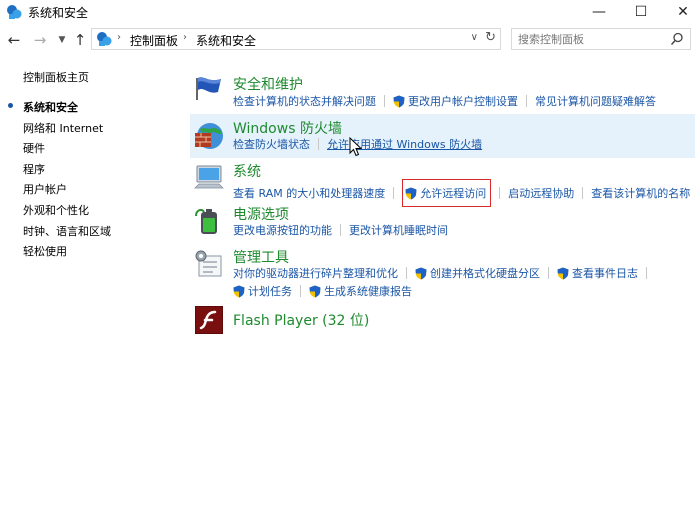 The width and height of the screenshot is (697, 524). What do you see at coordinates (301, 320) in the screenshot?
I see `category-title: Flash Player (32 位)` at bounding box center [301, 320].